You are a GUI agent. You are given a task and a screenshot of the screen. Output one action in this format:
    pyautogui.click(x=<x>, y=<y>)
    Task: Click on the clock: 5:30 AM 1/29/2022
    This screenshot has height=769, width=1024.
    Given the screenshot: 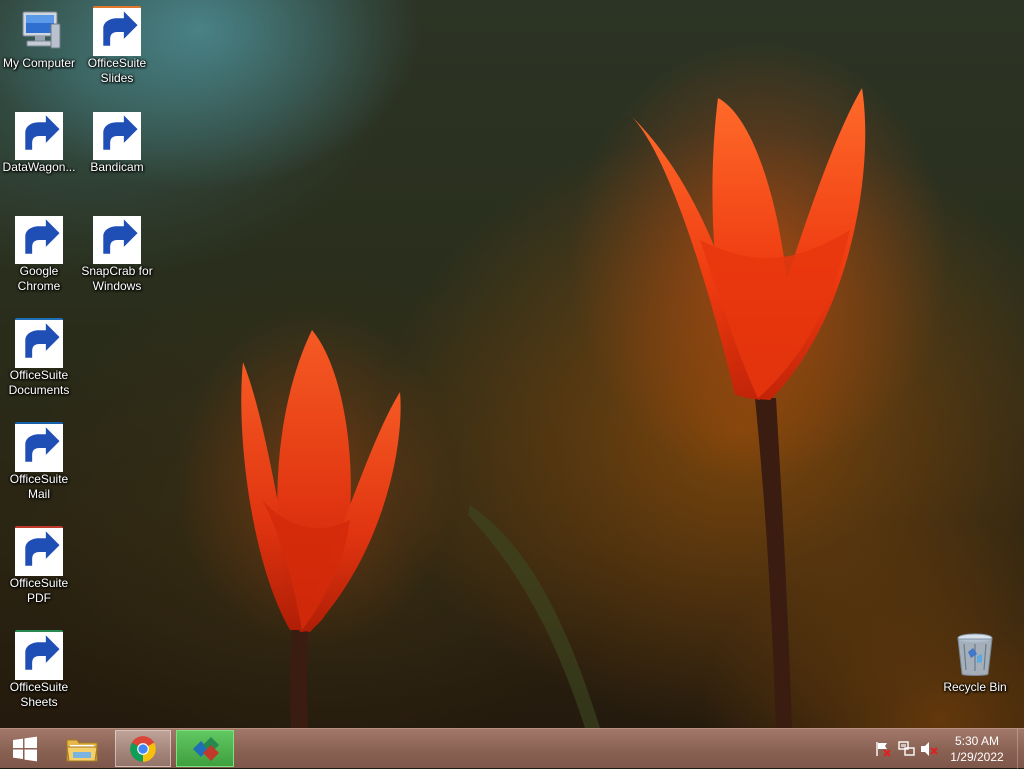 What is the action you would take?
    pyautogui.click(x=977, y=749)
    